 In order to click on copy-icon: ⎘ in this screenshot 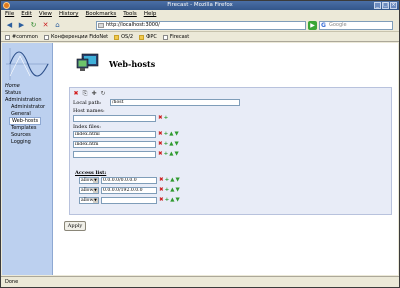, I will do `click(85, 94)`.